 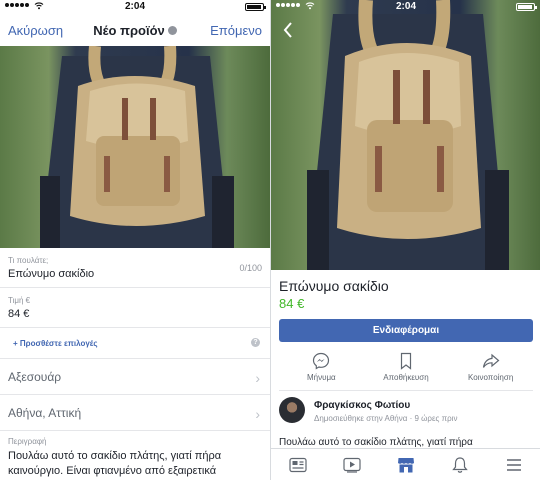 I want to click on avatar, so click(x=292, y=410).